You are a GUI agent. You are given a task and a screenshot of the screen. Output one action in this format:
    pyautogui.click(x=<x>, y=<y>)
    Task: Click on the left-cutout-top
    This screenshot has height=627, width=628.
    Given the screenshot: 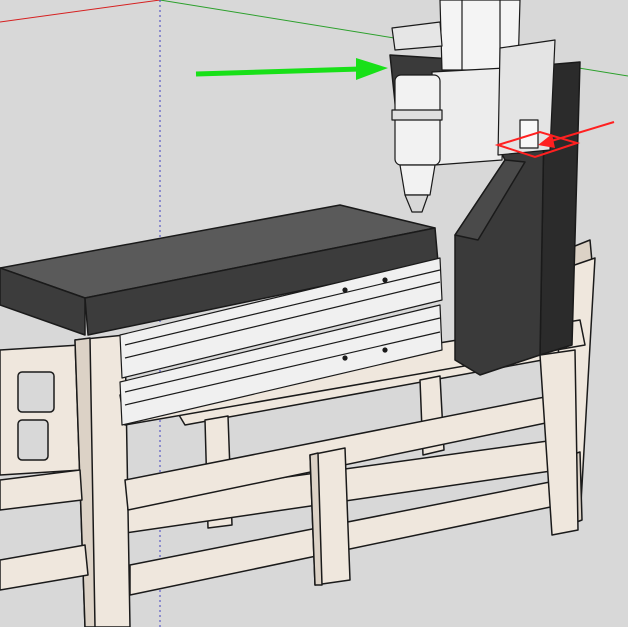 What is the action you would take?
    pyautogui.click(x=36, y=392)
    